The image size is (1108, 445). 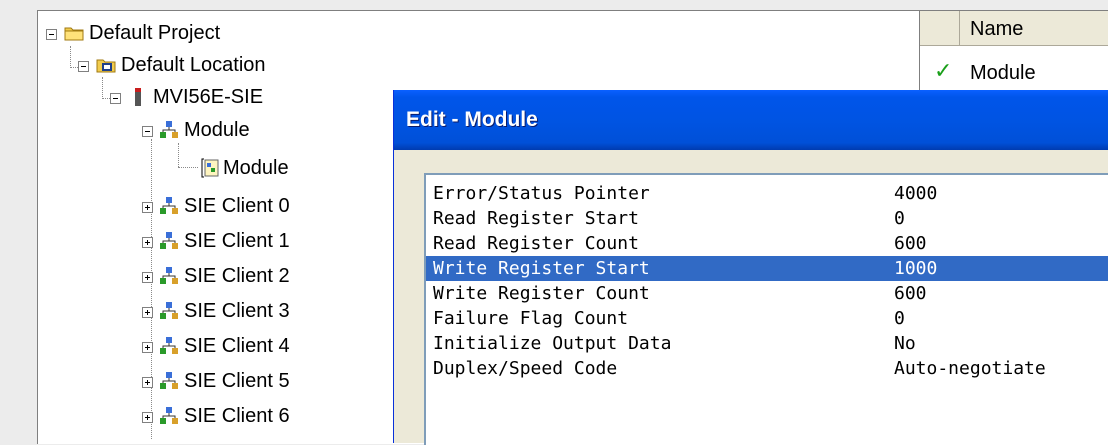 I want to click on tree-item-default-project: Default Project, so click(x=338, y=33).